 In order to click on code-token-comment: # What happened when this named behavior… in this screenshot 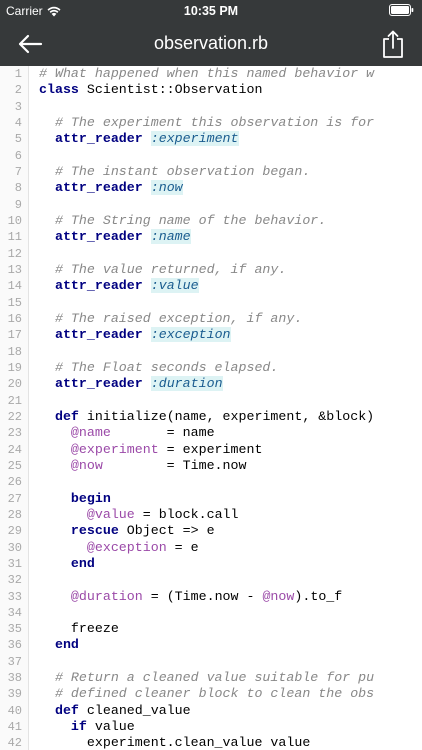, I will do `click(207, 73)`.